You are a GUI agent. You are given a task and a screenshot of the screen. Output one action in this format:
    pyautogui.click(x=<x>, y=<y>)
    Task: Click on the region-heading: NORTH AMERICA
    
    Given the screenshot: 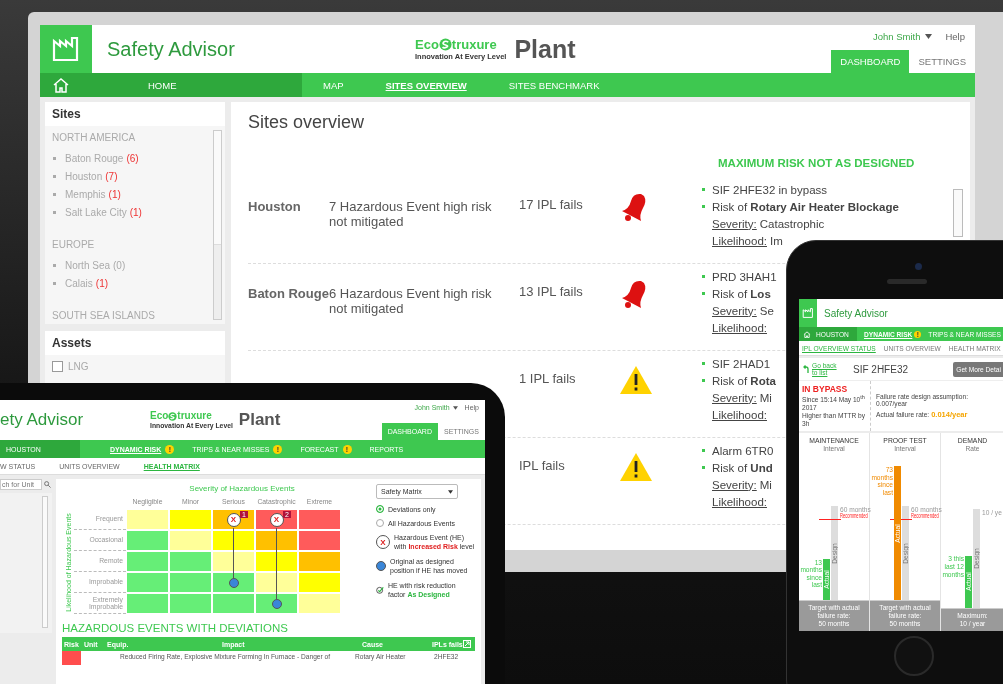 What is the action you would take?
    pyautogui.click(x=94, y=137)
    